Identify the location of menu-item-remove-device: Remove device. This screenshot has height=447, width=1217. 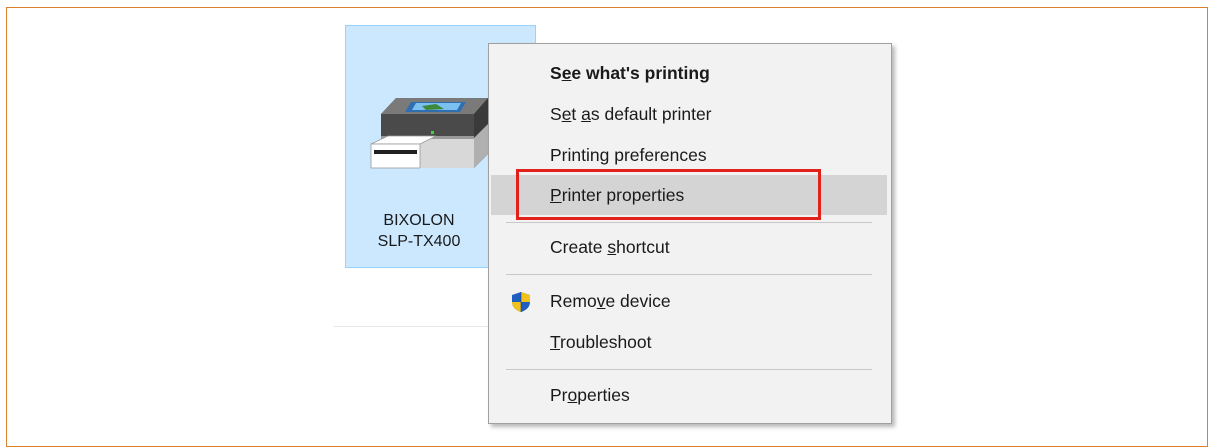
(689, 301).